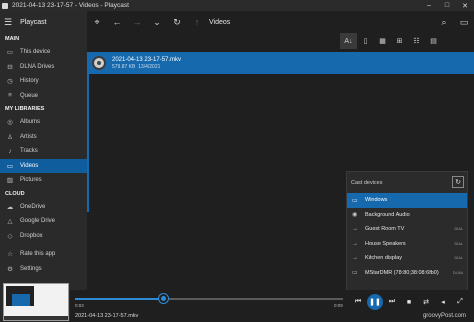 This screenshot has height=322, width=474. What do you see at coordinates (355, 273) in the screenshot?
I see `cast-device-icon: ▭` at bounding box center [355, 273].